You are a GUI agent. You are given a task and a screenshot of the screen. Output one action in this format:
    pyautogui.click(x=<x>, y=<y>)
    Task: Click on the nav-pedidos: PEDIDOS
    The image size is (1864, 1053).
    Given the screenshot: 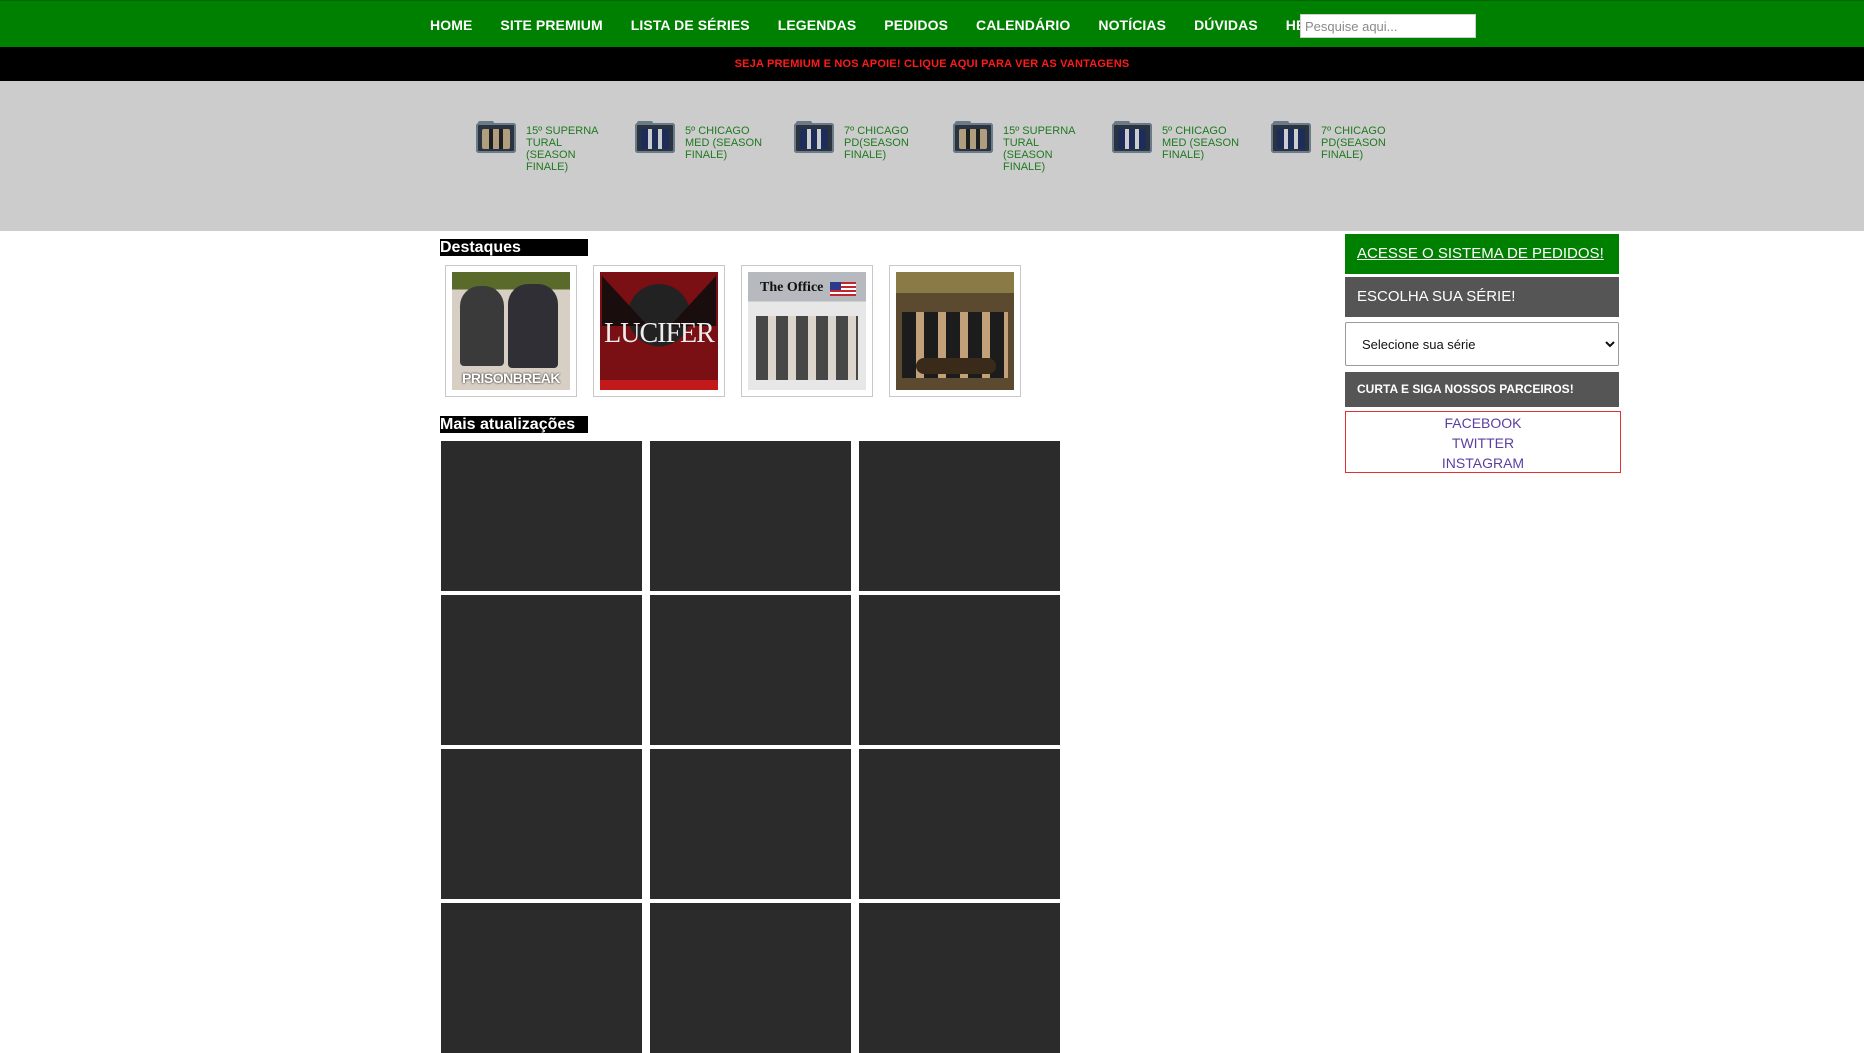 What is the action you would take?
    pyautogui.click(x=916, y=25)
    